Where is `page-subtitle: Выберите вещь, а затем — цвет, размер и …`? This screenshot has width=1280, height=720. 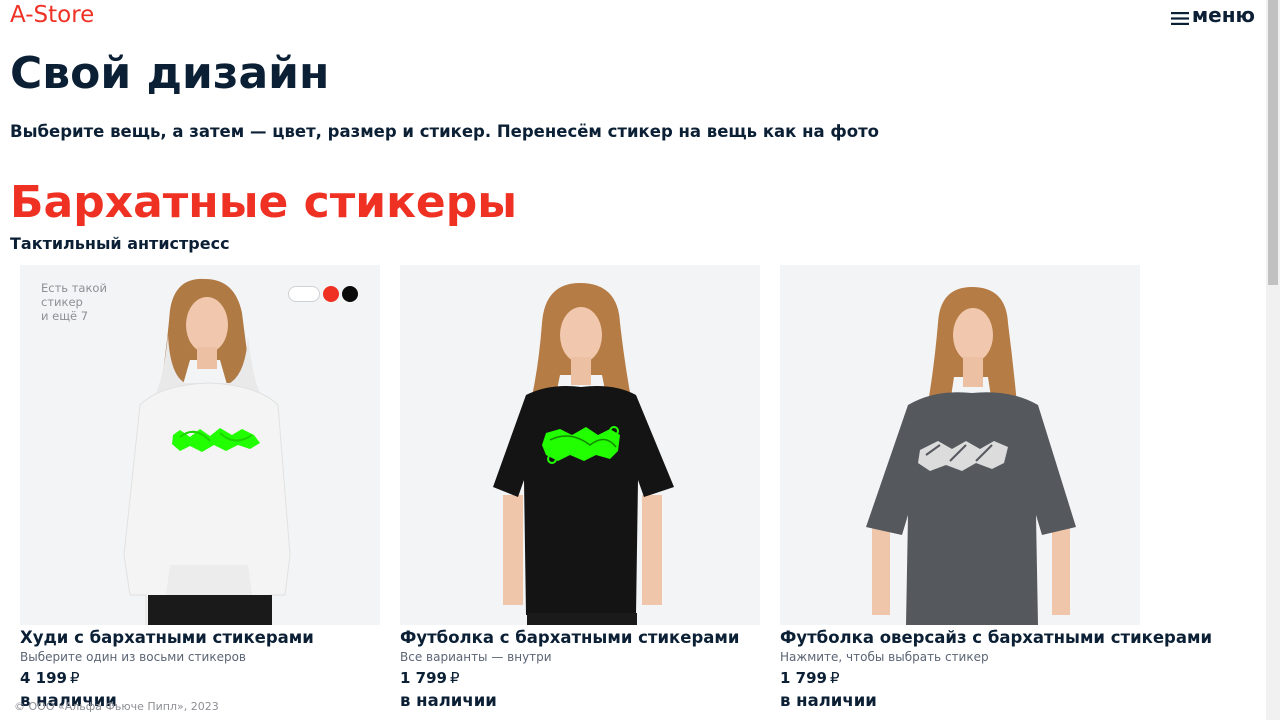 page-subtitle: Выберите вещь, а затем — цвет, размер и … is located at coordinates (444, 131).